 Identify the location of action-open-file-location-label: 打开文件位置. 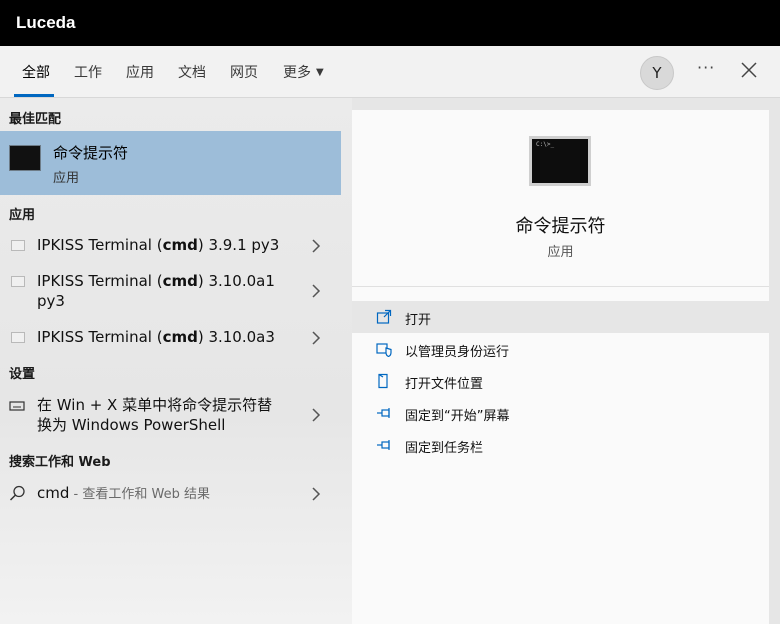
(444, 384).